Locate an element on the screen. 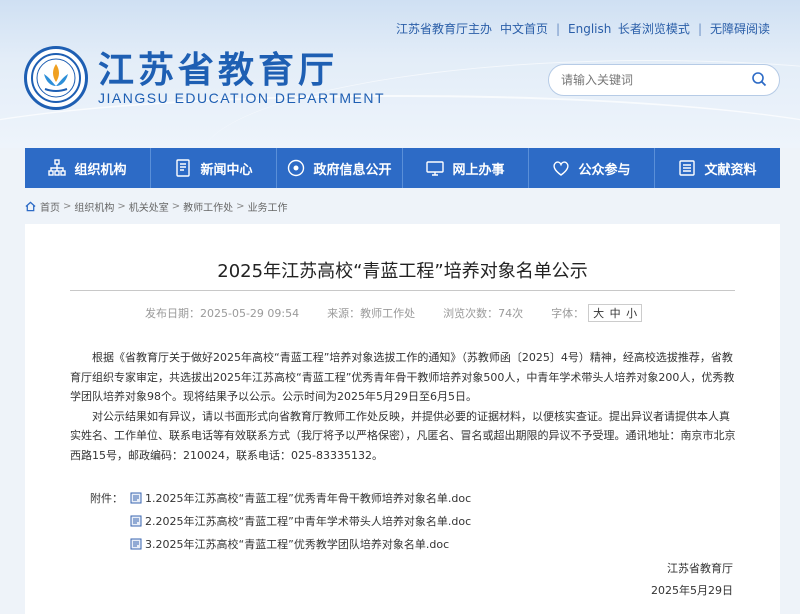  article-title: 2025年江苏高校“青蓝工程”培养对象名单公示 is located at coordinates (402, 271).